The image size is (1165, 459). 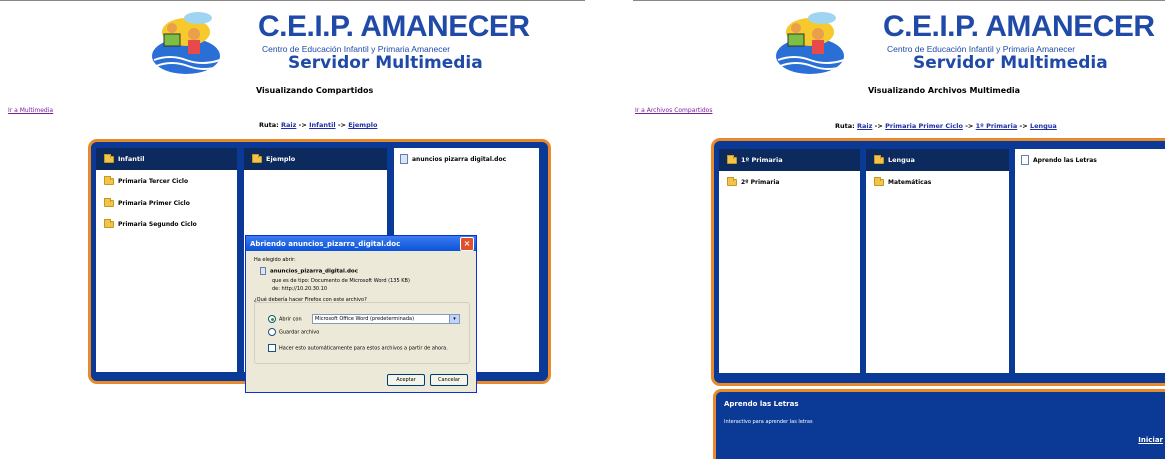 What do you see at coordinates (789, 261) in the screenshot?
I see `browser-column-1: 1º Primaria 2º Primaria` at bounding box center [789, 261].